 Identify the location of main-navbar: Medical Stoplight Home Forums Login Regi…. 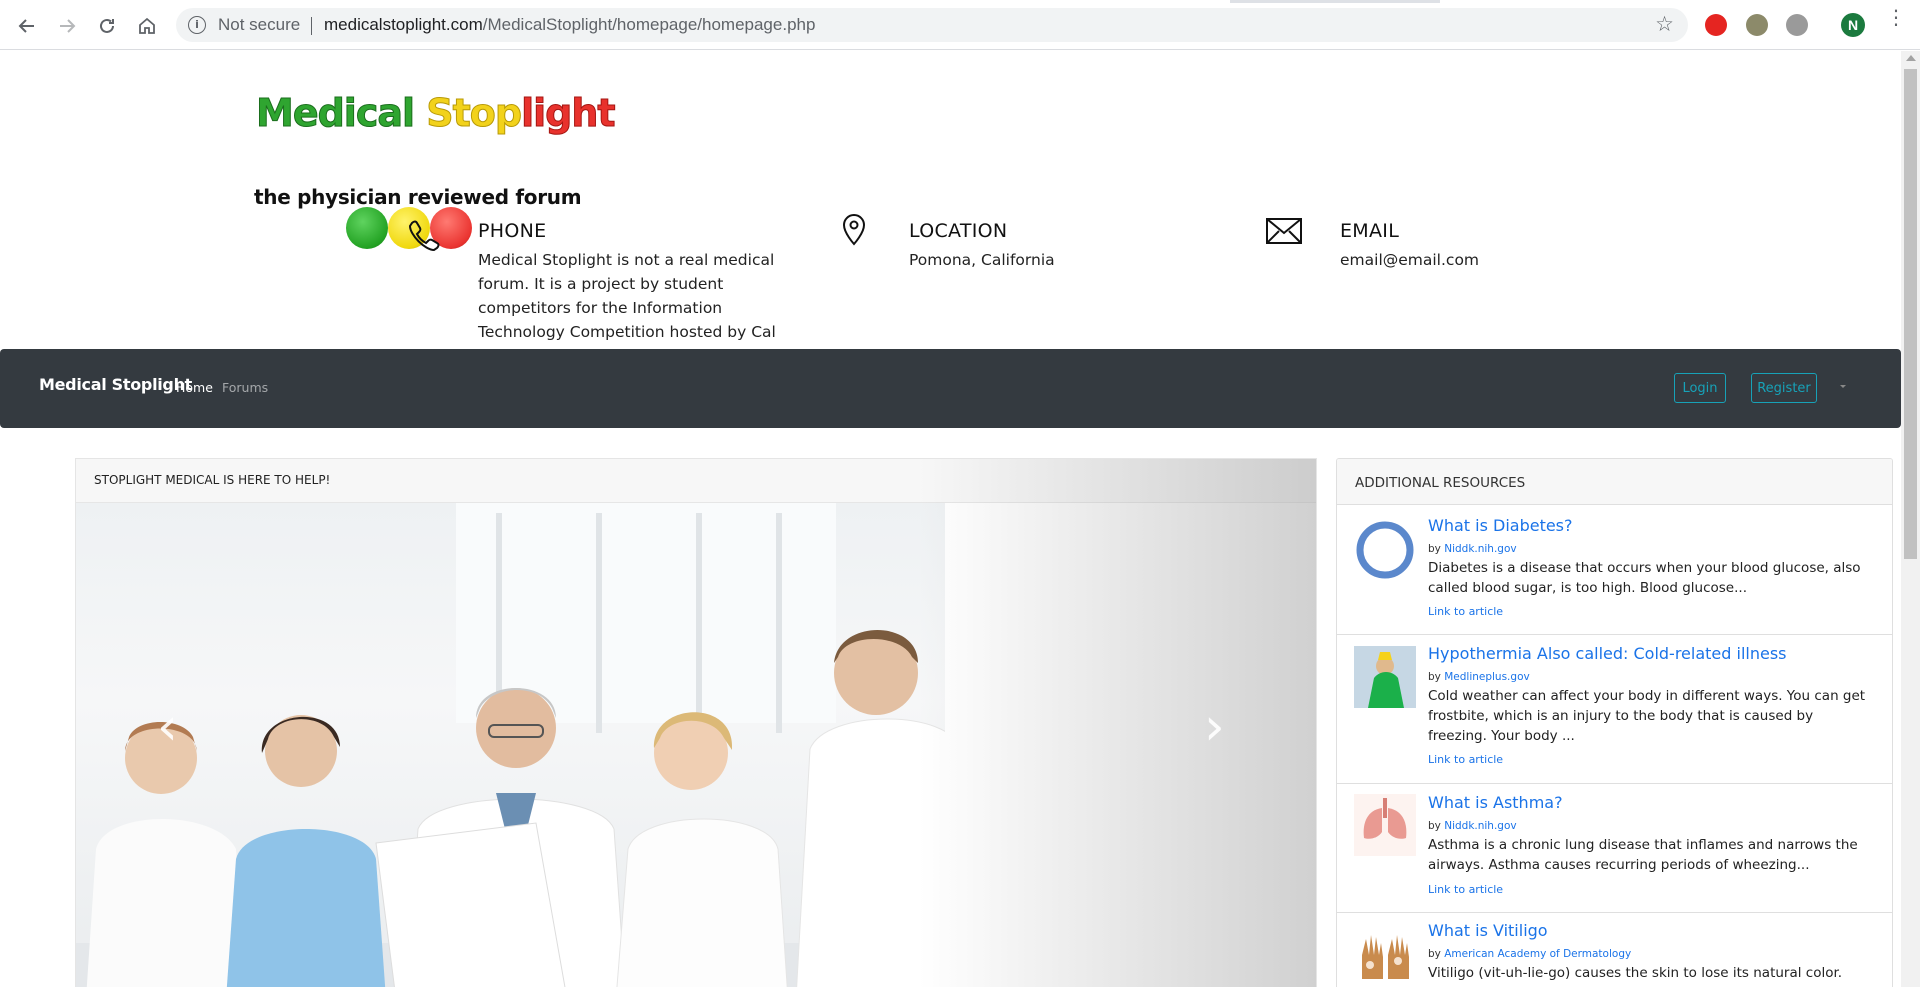
(950, 388).